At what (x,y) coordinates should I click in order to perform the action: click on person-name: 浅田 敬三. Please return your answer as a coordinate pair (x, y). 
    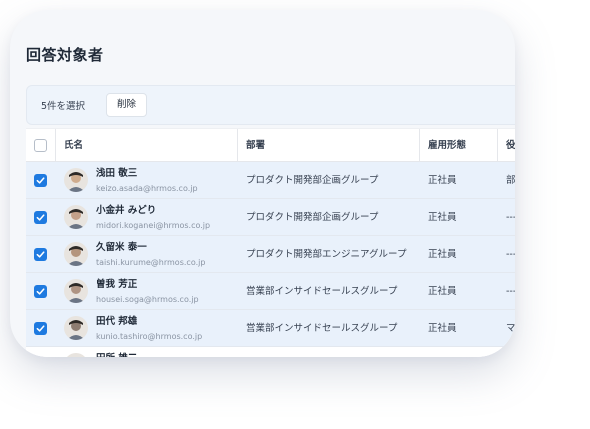
    Looking at the image, I should click on (117, 173).